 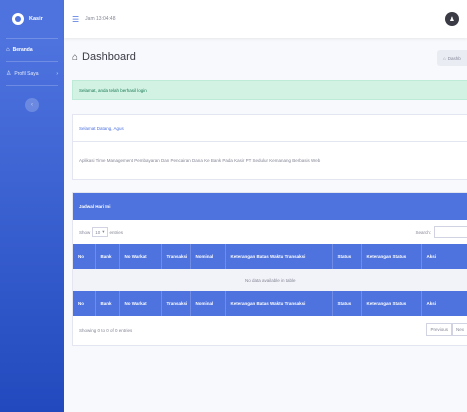 I want to click on column-header-keterangan-batas: Keterangan Batas Waktu Transaksi, so click(x=279, y=256).